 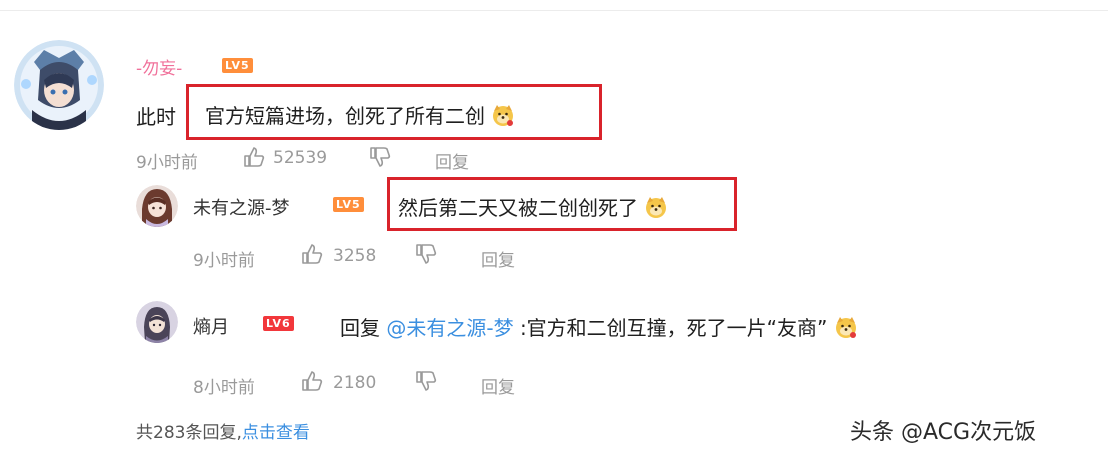 What do you see at coordinates (59, 85) in the screenshot?
I see `avatar-main-user` at bounding box center [59, 85].